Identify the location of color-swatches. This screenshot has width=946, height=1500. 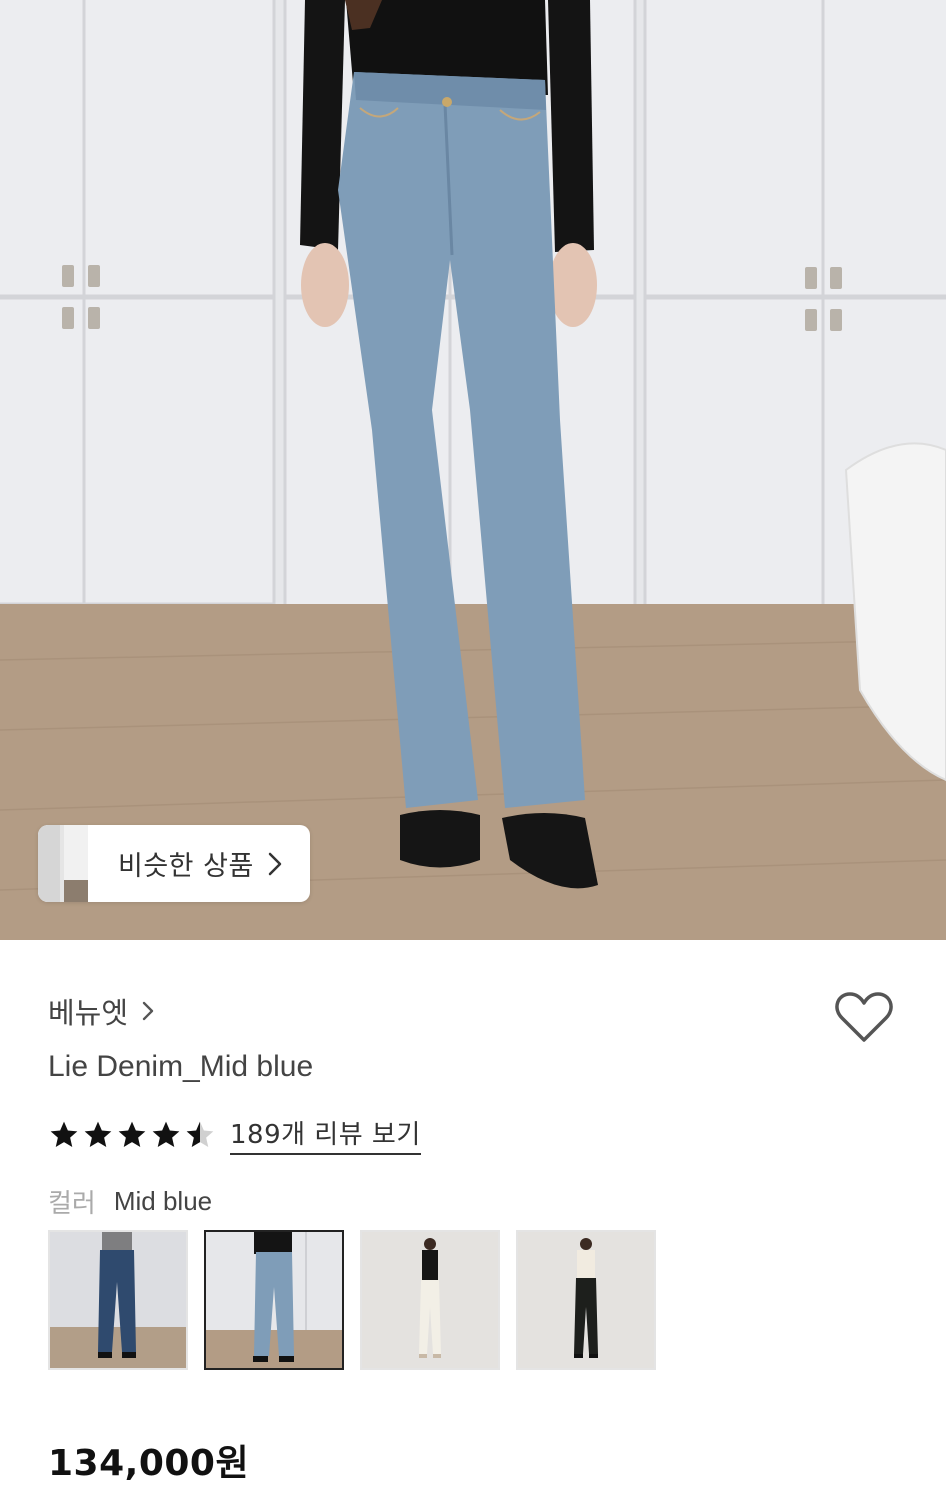
(352, 1300).